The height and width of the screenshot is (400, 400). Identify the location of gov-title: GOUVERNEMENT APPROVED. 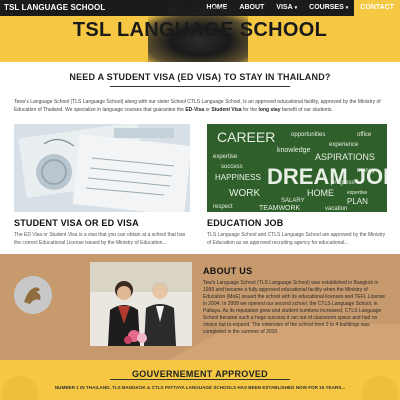
(200, 374).